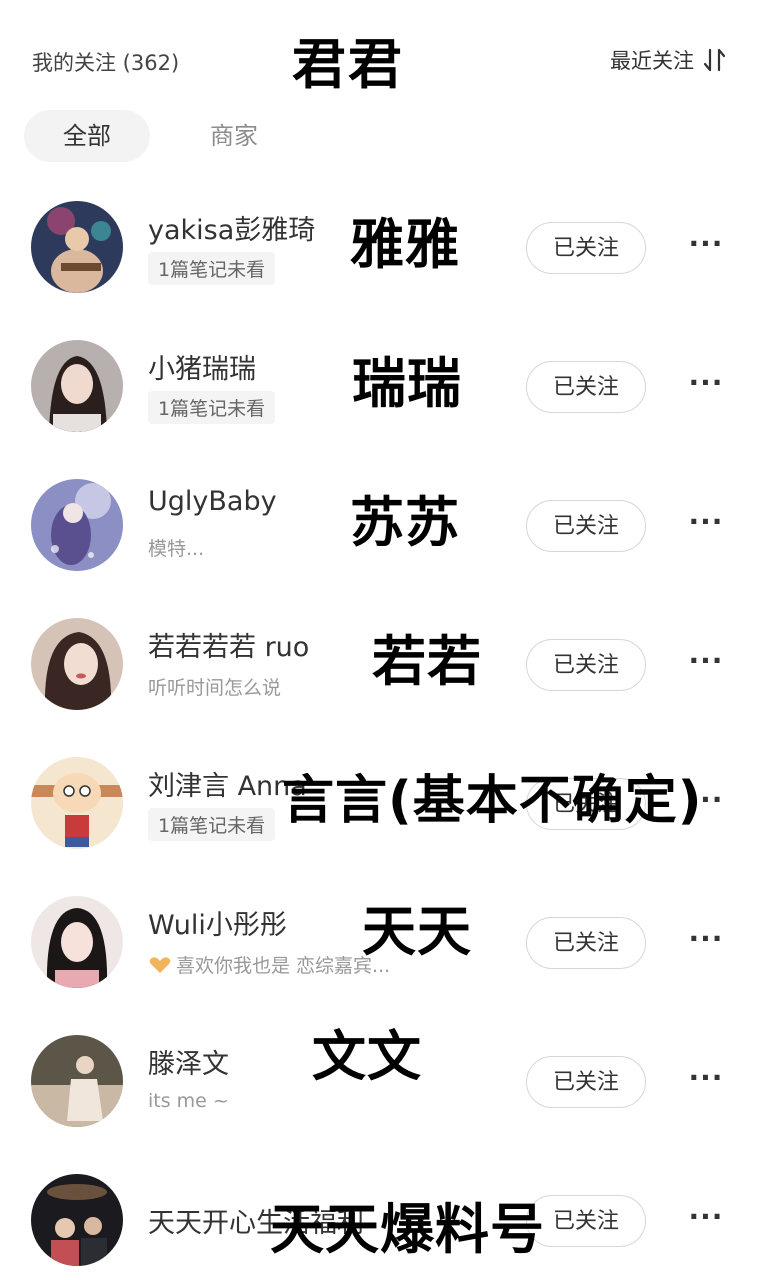 This screenshot has height=1280, width=760. Describe the element at coordinates (106, 63) in the screenshot. I see `following-count: 我的关注 (362)` at that location.